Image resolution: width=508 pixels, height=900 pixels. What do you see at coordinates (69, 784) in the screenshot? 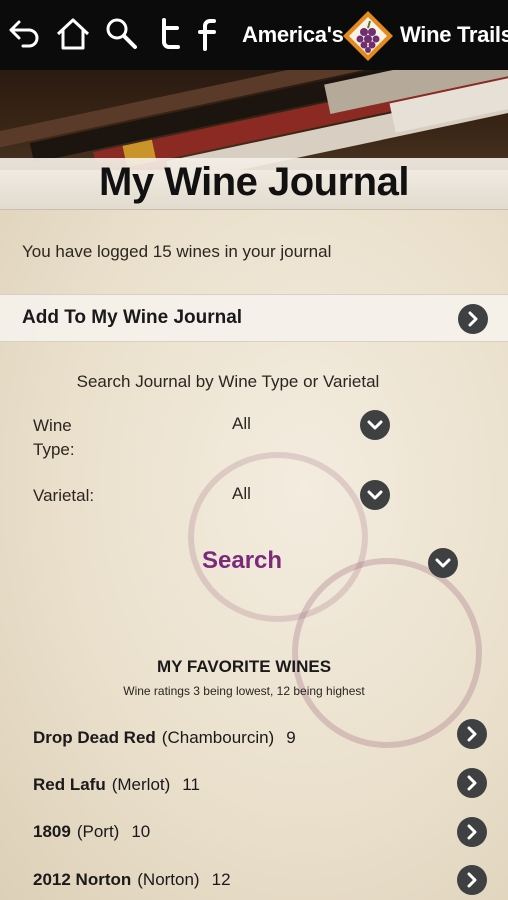
I see `wine-name: Red Lafu` at bounding box center [69, 784].